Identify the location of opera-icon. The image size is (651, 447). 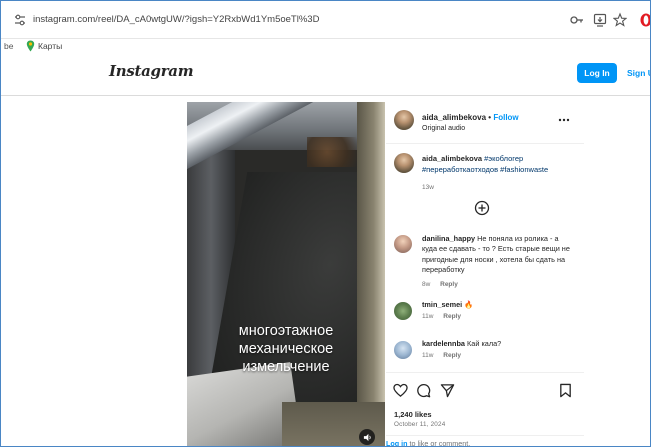
(645, 20).